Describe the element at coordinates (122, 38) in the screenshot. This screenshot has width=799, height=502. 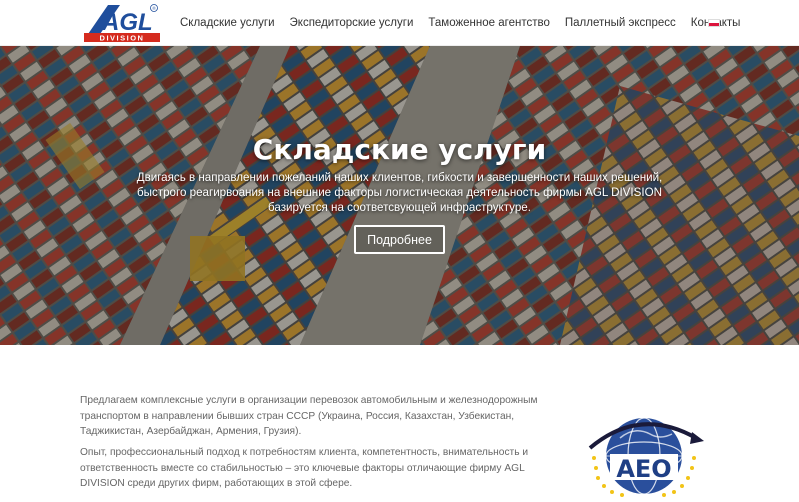
I see `logo-division-text: DIVISION` at that location.